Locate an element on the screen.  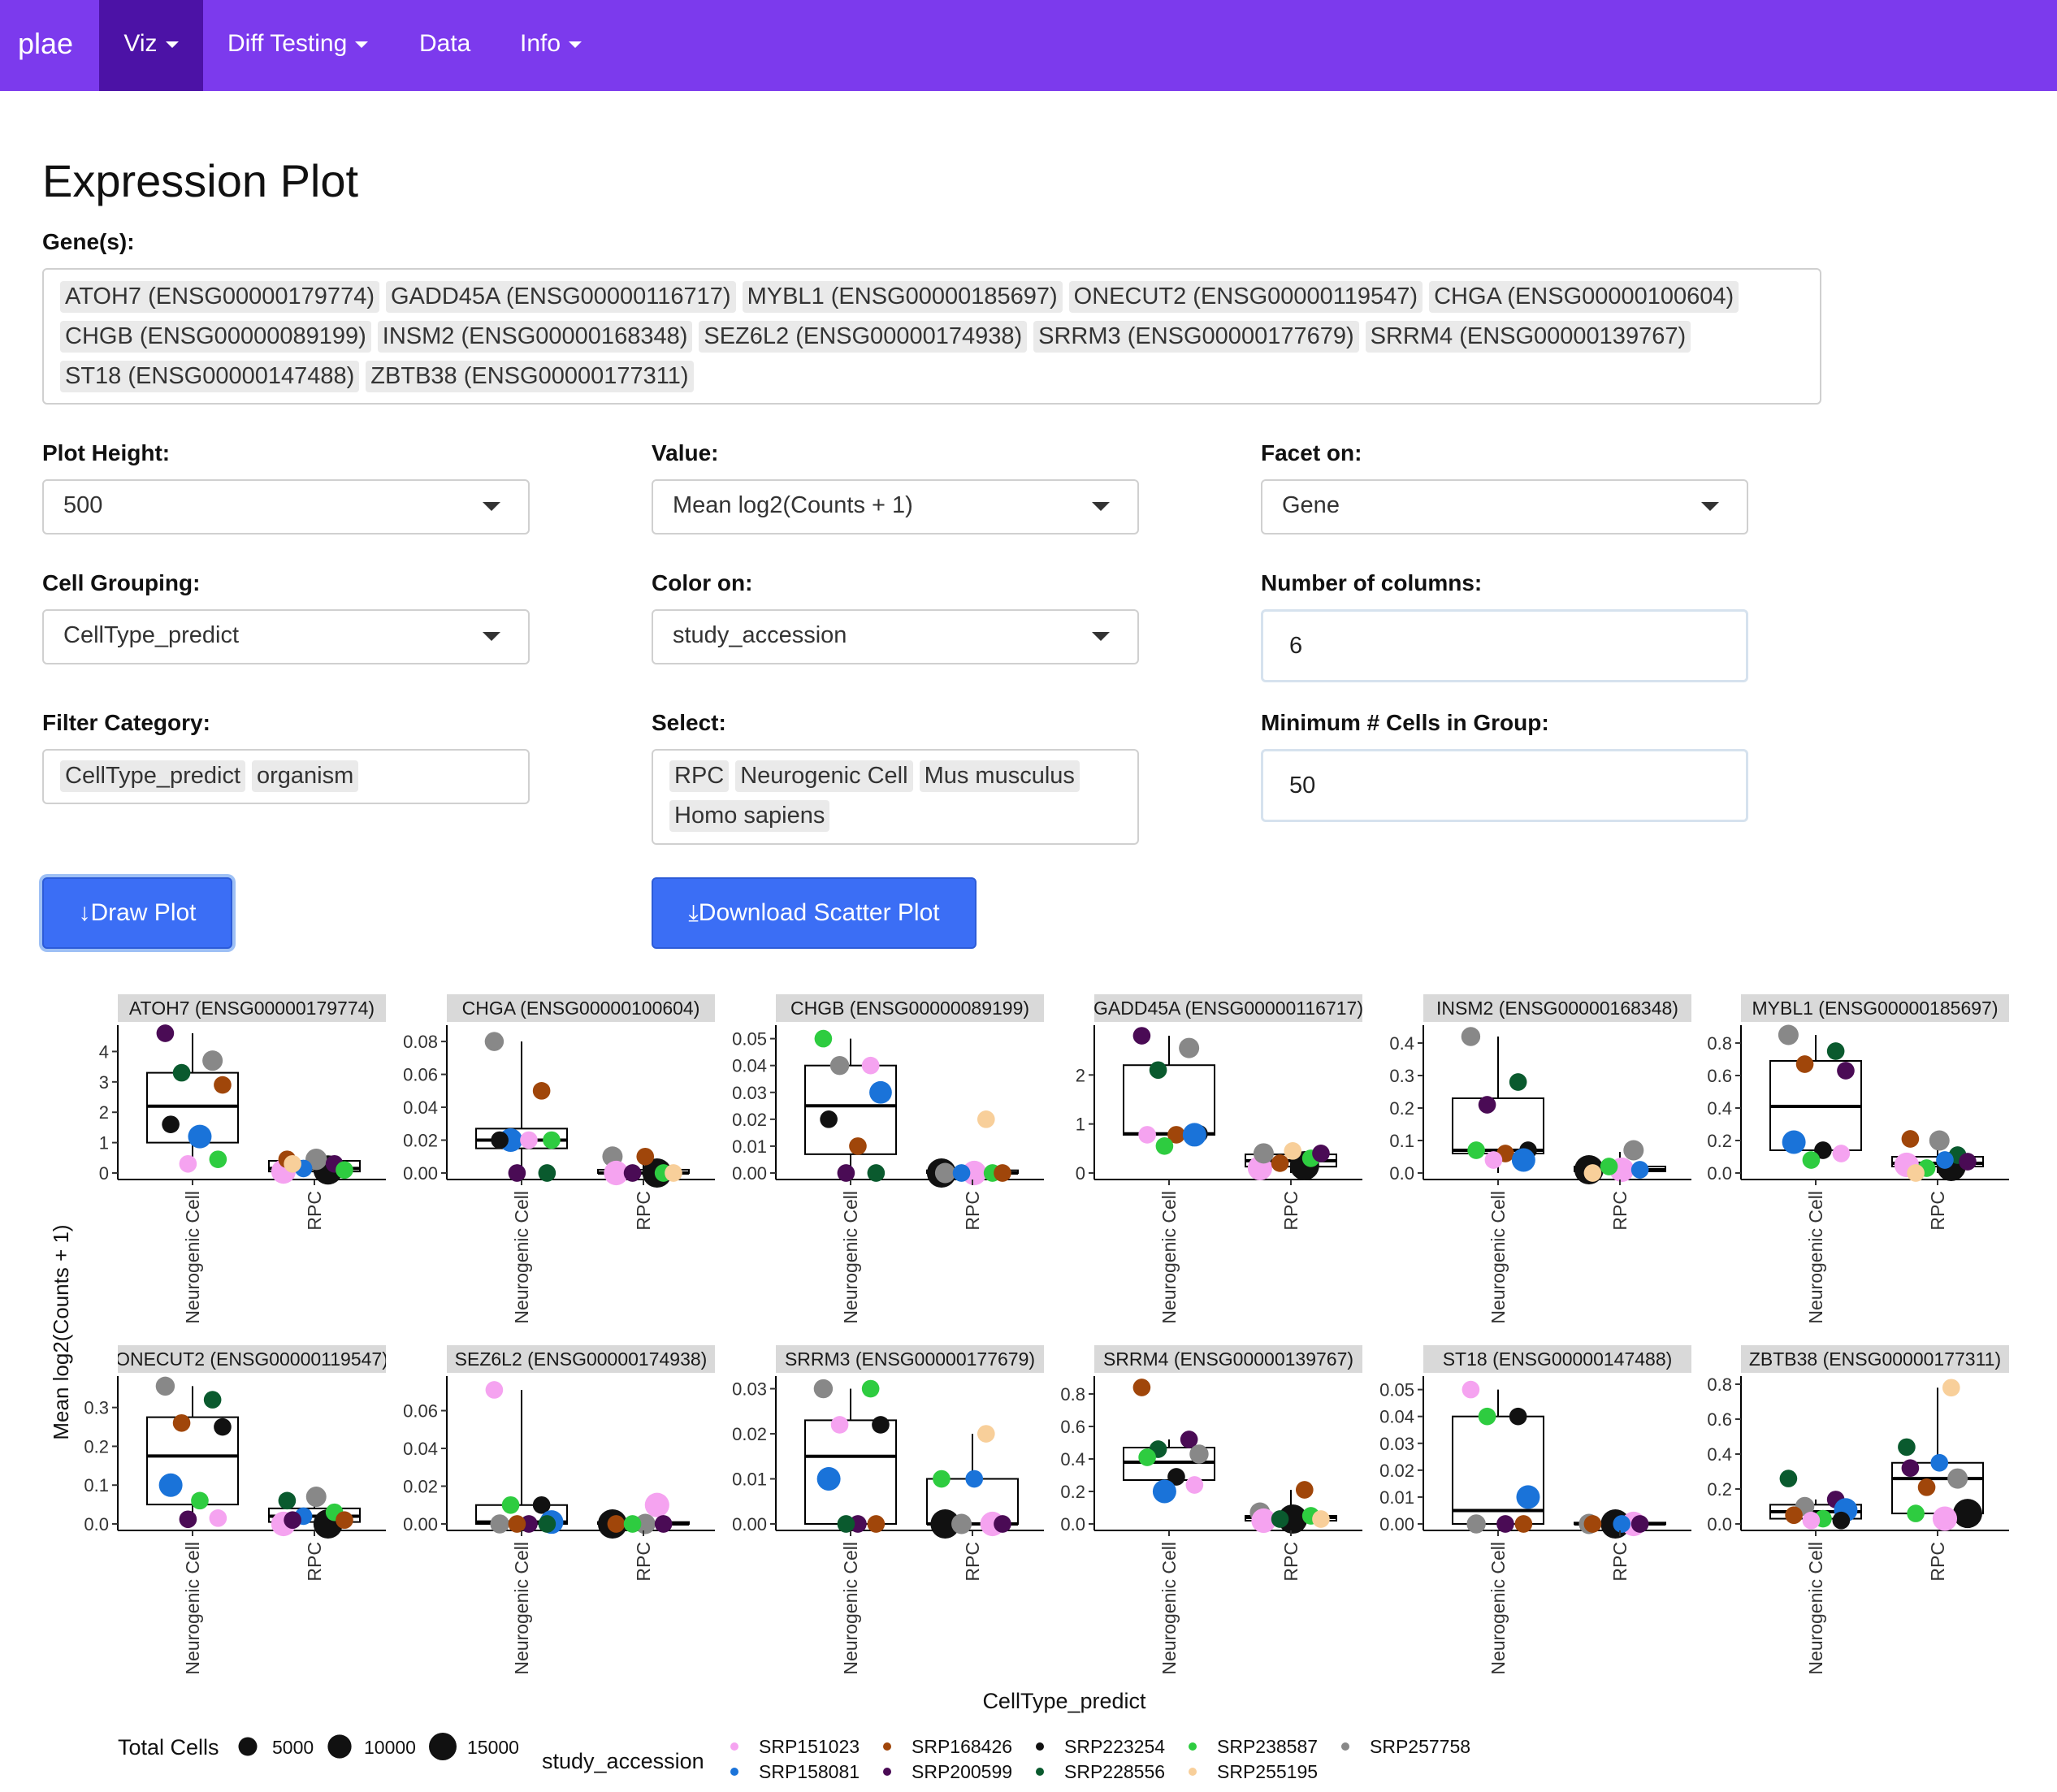
gene-chip: INSM2 (ENSG00000168348) is located at coordinates (535, 337).